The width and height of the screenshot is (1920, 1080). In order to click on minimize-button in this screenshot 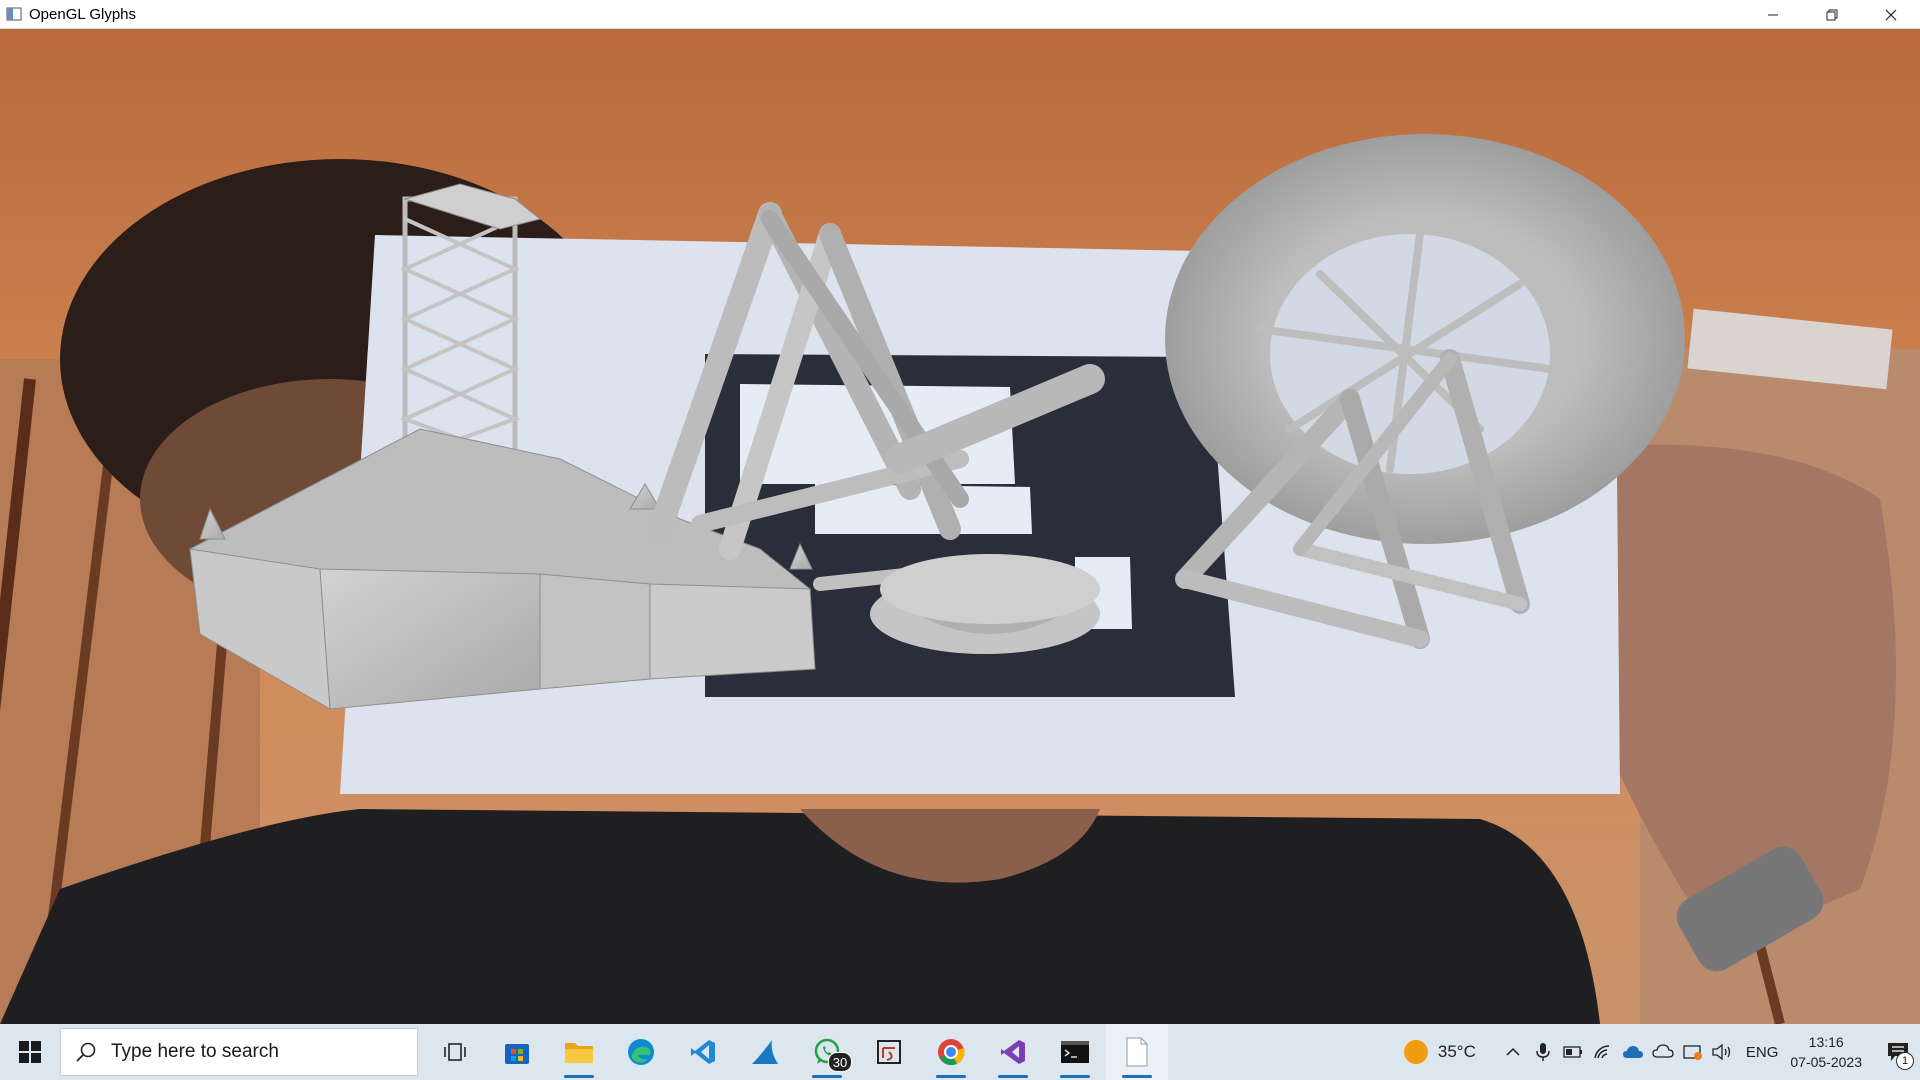, I will do `click(1772, 14)`.